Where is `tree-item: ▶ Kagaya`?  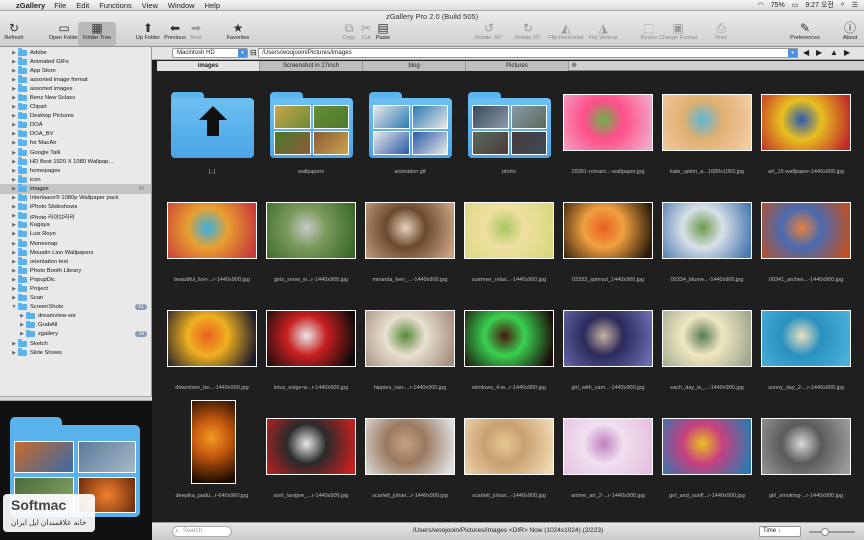
tree-item: ▶ Kagaya is located at coordinates (75, 225).